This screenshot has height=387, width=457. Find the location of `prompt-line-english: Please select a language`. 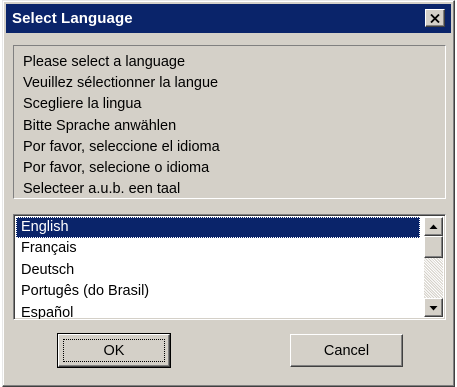

prompt-line-english: Please select a language is located at coordinates (104, 62).